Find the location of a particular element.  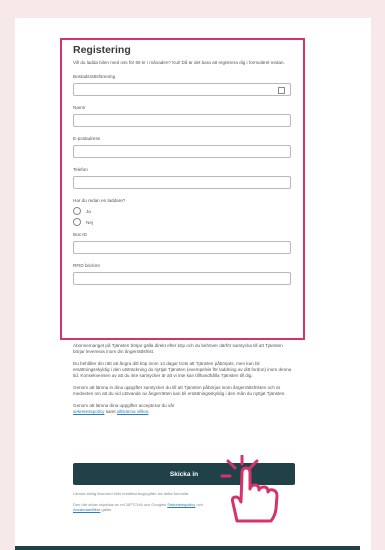

name-field is located at coordinates (182, 120).